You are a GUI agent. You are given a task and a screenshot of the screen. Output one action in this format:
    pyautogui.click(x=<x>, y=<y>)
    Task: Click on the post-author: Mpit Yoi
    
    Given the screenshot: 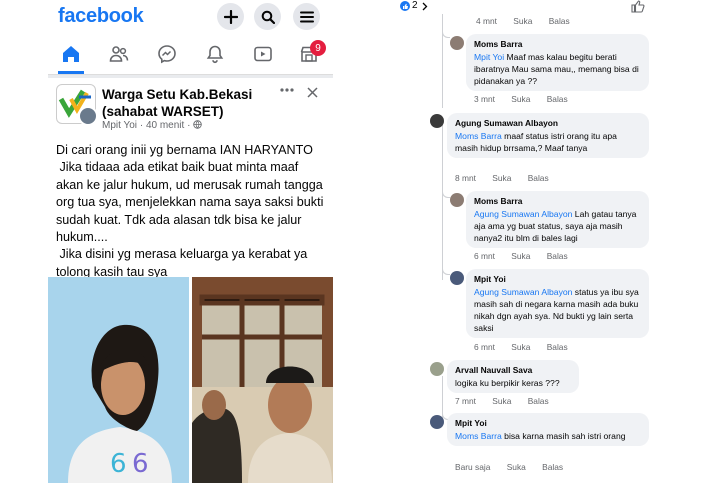 What is the action you would take?
    pyautogui.click(x=119, y=125)
    